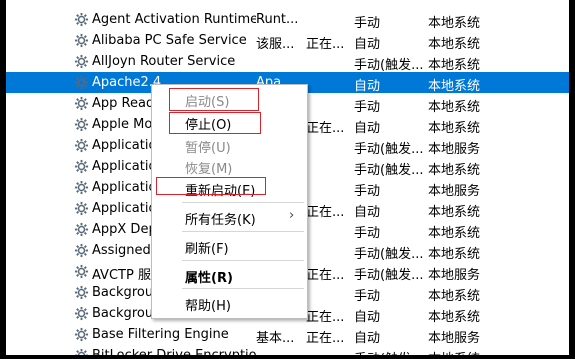 The image size is (575, 359). What do you see at coordinates (208, 148) in the screenshot?
I see `menu-item-pause-label: 暂停(U)` at bounding box center [208, 148].